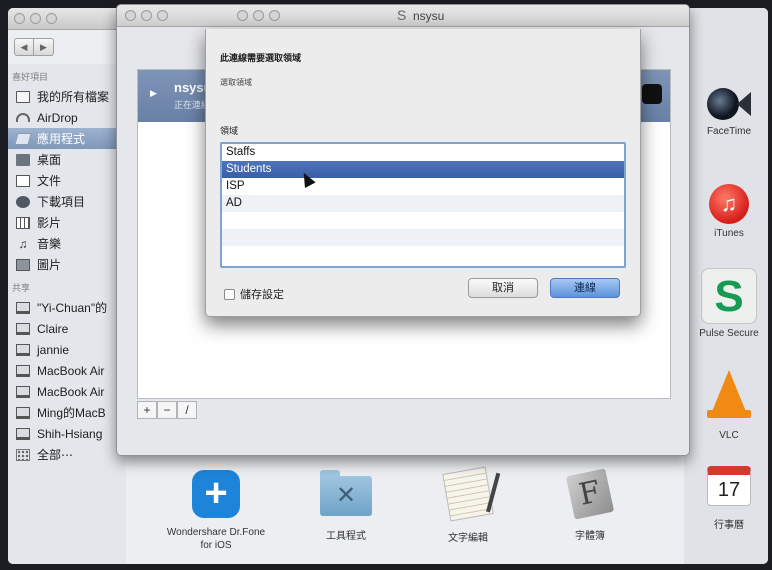  I want to click on remove-connection-button: −, so click(167, 410).